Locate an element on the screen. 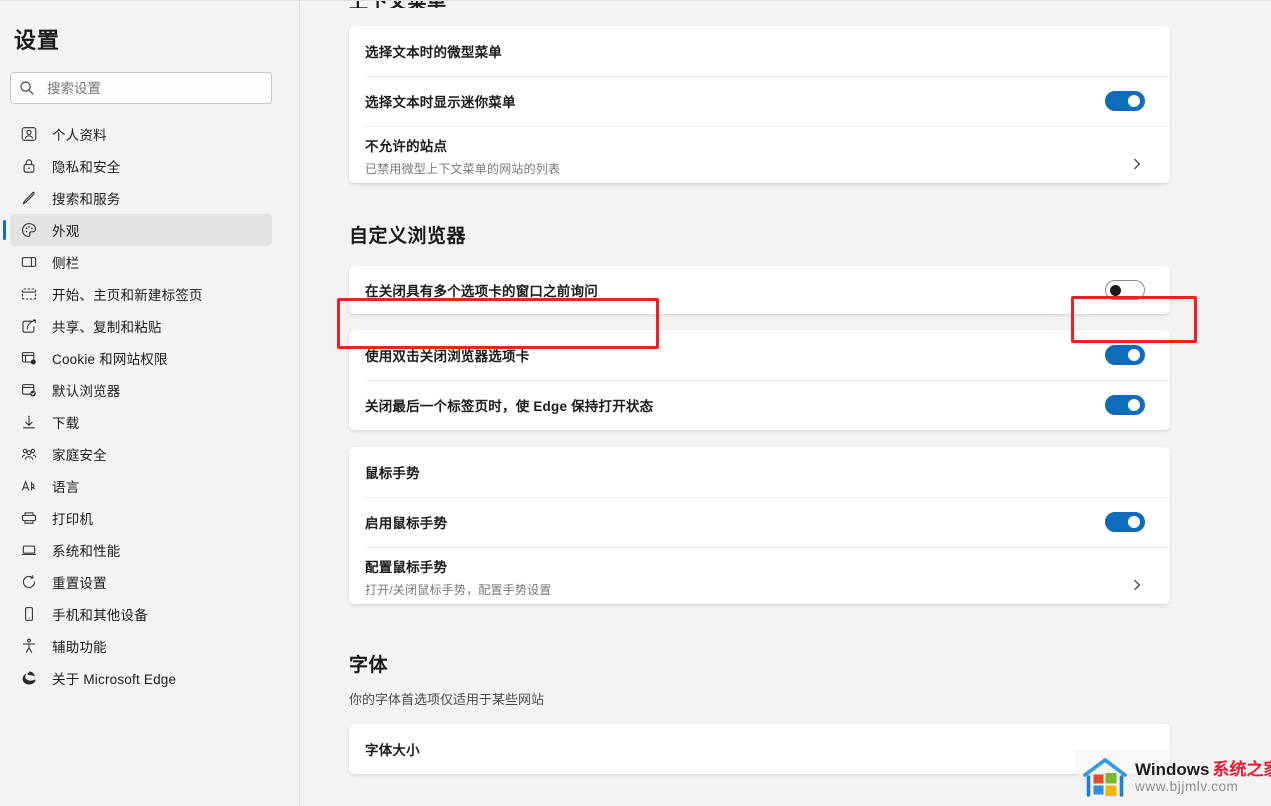 The height and width of the screenshot is (806, 1271). sidebar-item-downloads: 下载 is located at coordinates (141, 422).